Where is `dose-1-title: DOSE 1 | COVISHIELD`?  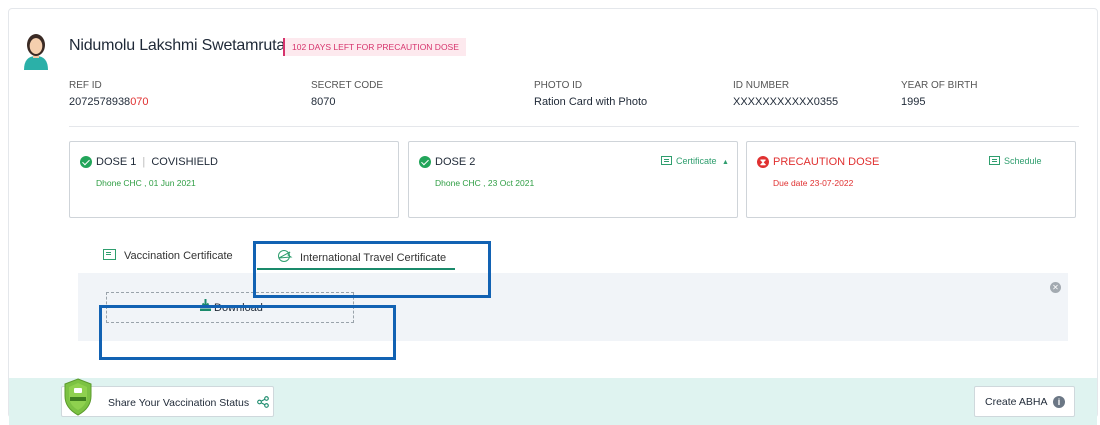
dose-1-title: DOSE 1 | COVISHIELD is located at coordinates (157, 162).